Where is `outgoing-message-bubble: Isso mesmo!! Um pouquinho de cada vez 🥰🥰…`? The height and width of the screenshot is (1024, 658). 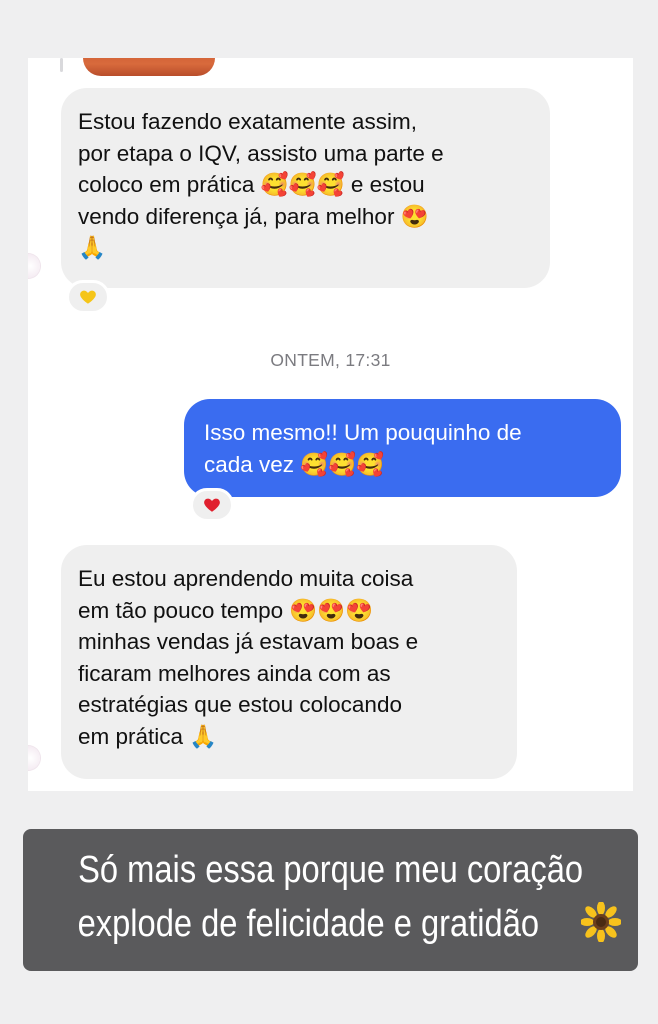
outgoing-message-bubble: Isso mesmo!! Um pouquinho de cada vez 🥰🥰… is located at coordinates (402, 448).